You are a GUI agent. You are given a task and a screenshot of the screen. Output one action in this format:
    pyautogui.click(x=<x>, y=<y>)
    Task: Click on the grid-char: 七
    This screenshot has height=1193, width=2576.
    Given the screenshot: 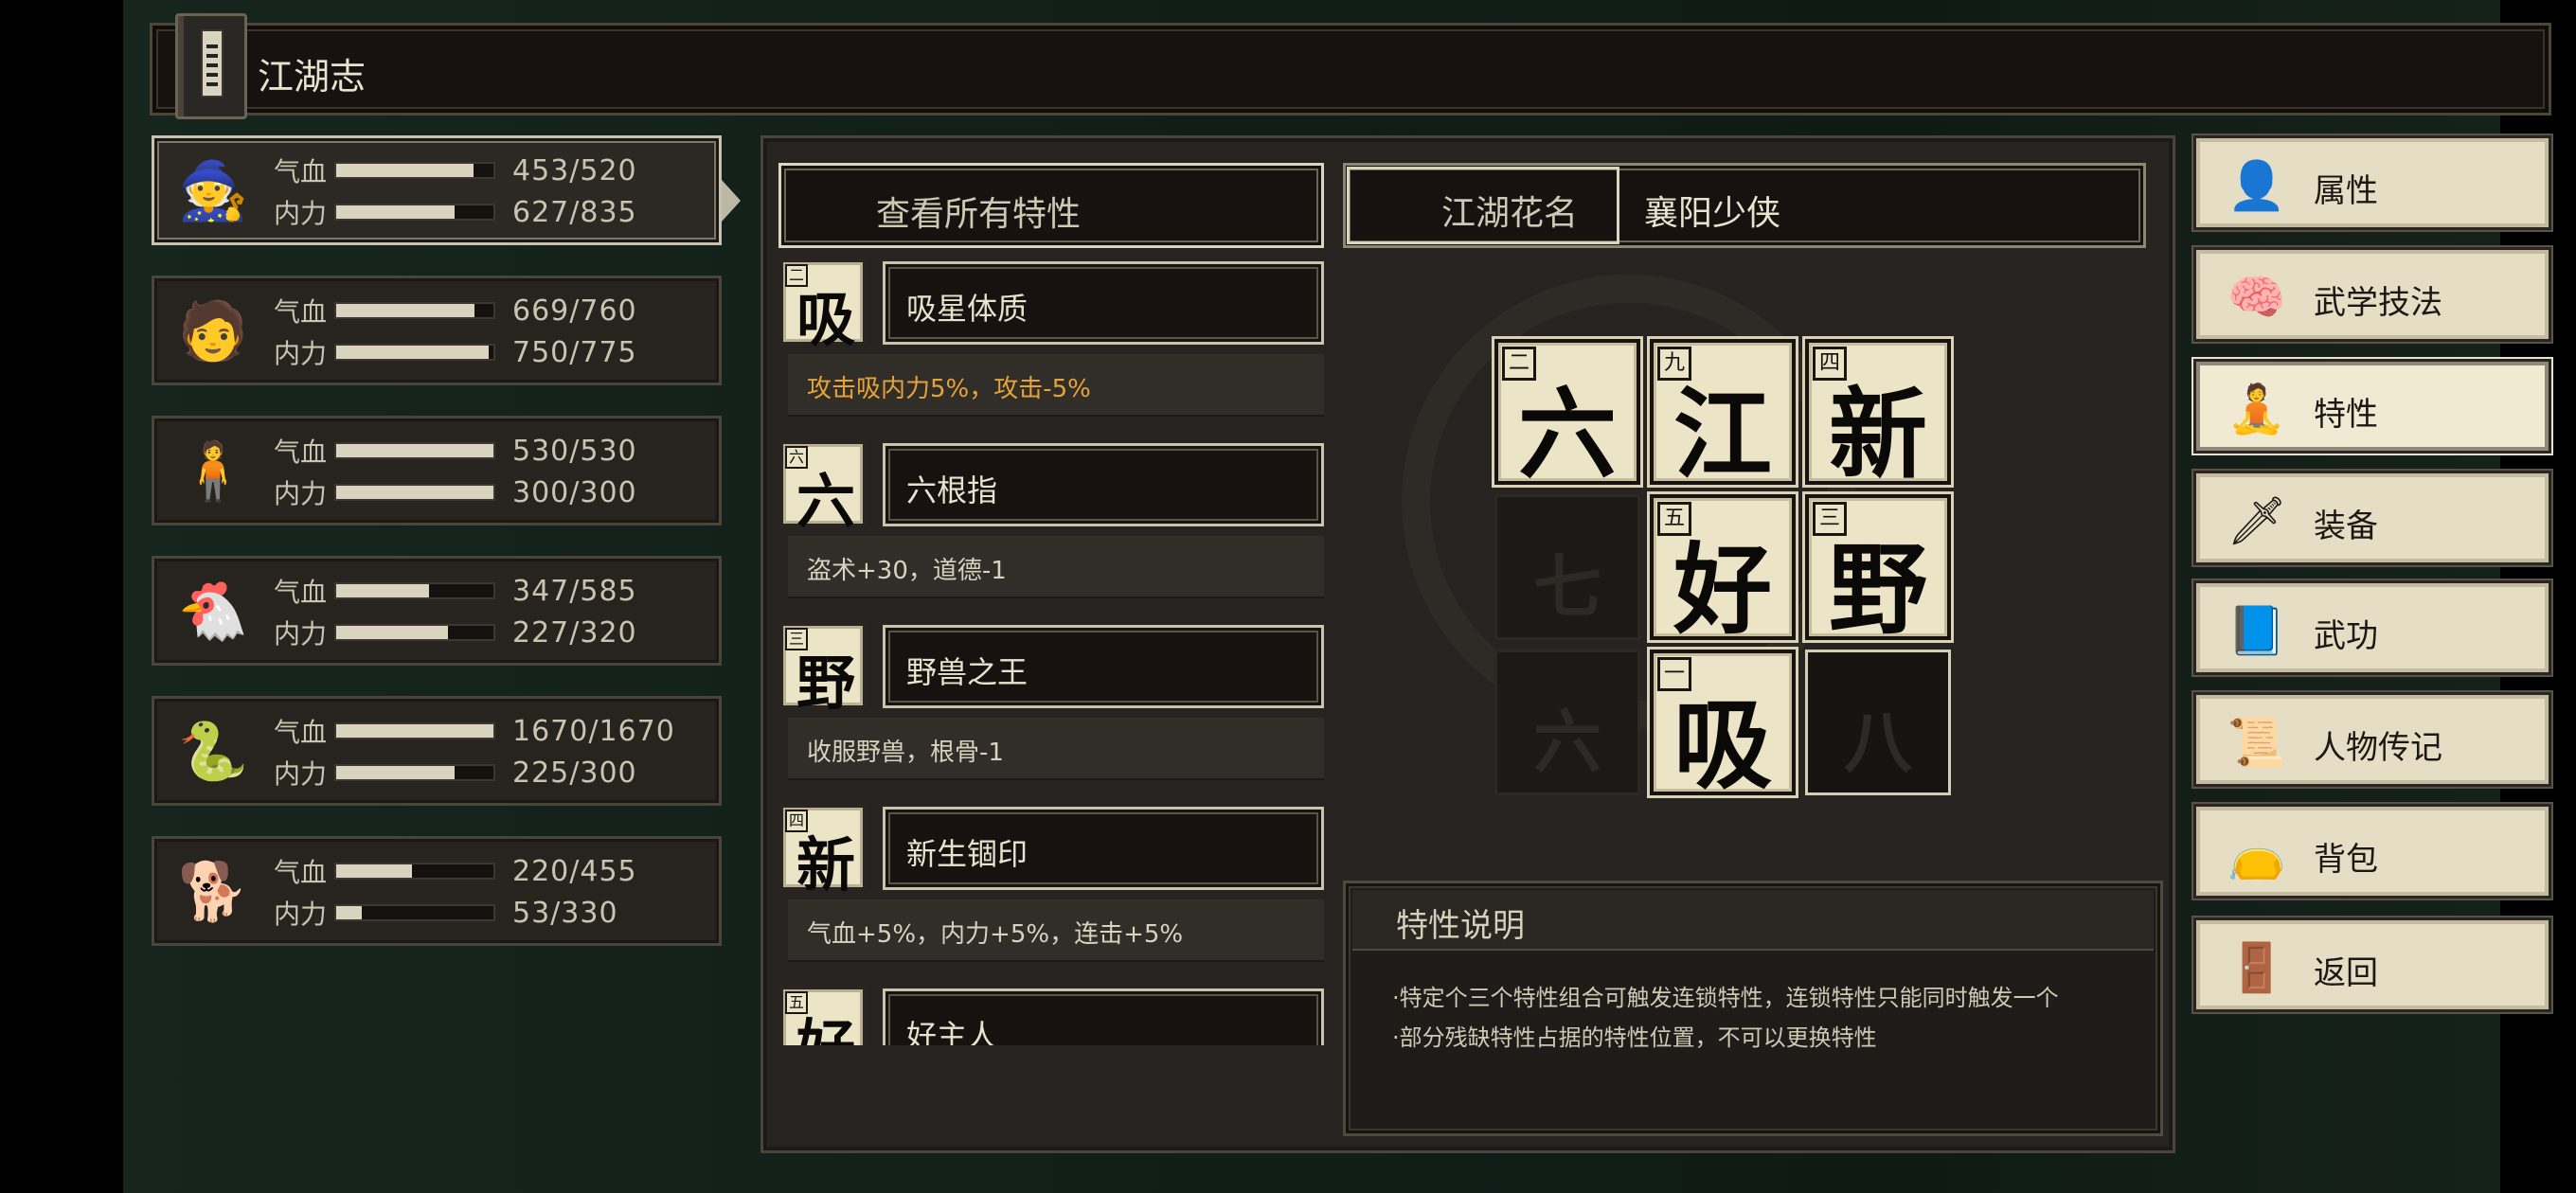 What is the action you would take?
    pyautogui.click(x=1566, y=586)
    